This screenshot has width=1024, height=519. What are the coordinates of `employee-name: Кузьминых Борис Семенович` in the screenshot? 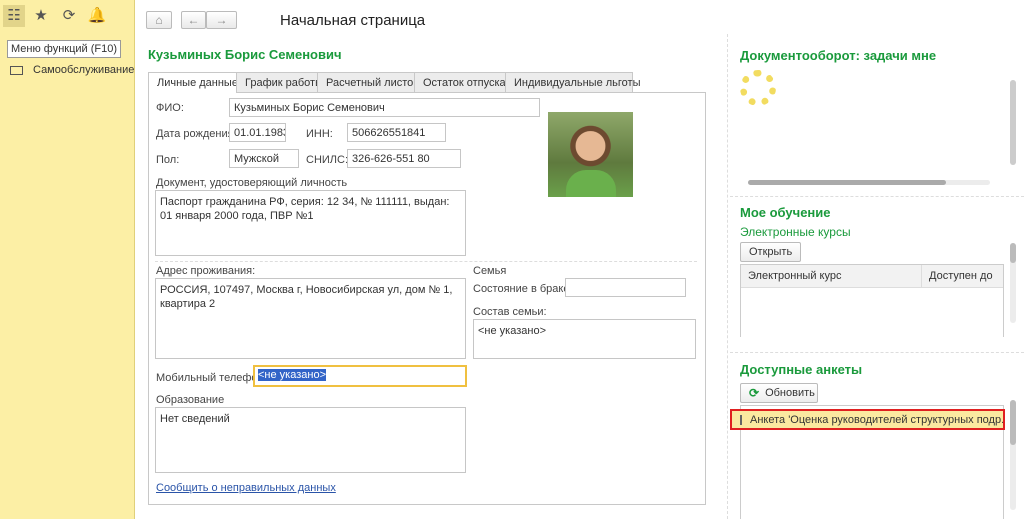 It's located at (245, 54).